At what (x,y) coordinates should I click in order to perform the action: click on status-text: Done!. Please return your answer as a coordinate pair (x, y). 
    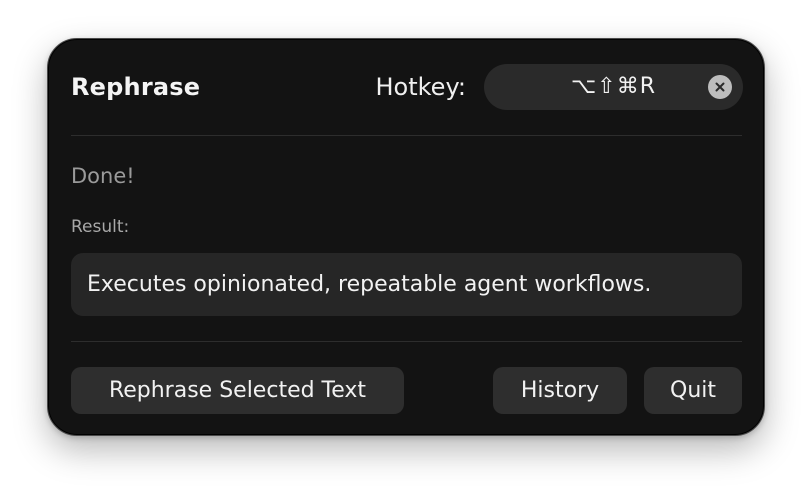
    Looking at the image, I should click on (103, 176).